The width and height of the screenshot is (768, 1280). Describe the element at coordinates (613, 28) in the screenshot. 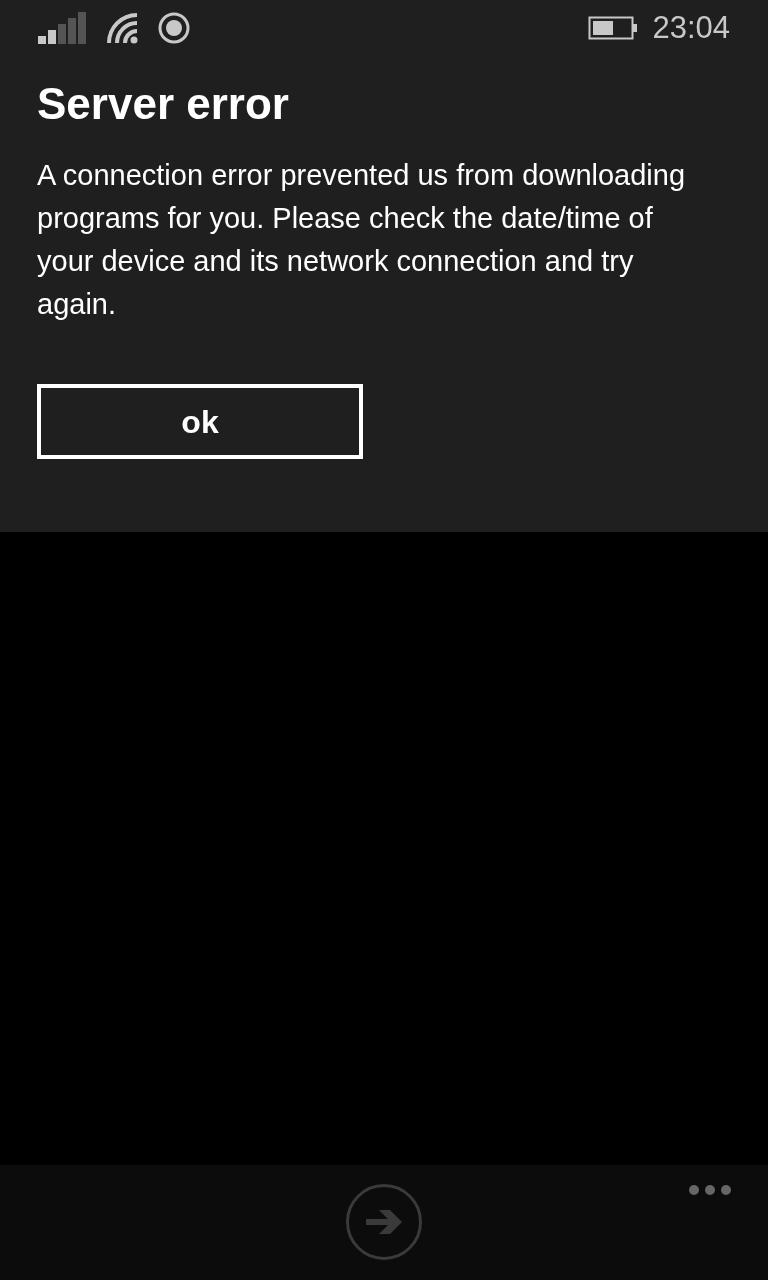

I see `battery-icon` at that location.